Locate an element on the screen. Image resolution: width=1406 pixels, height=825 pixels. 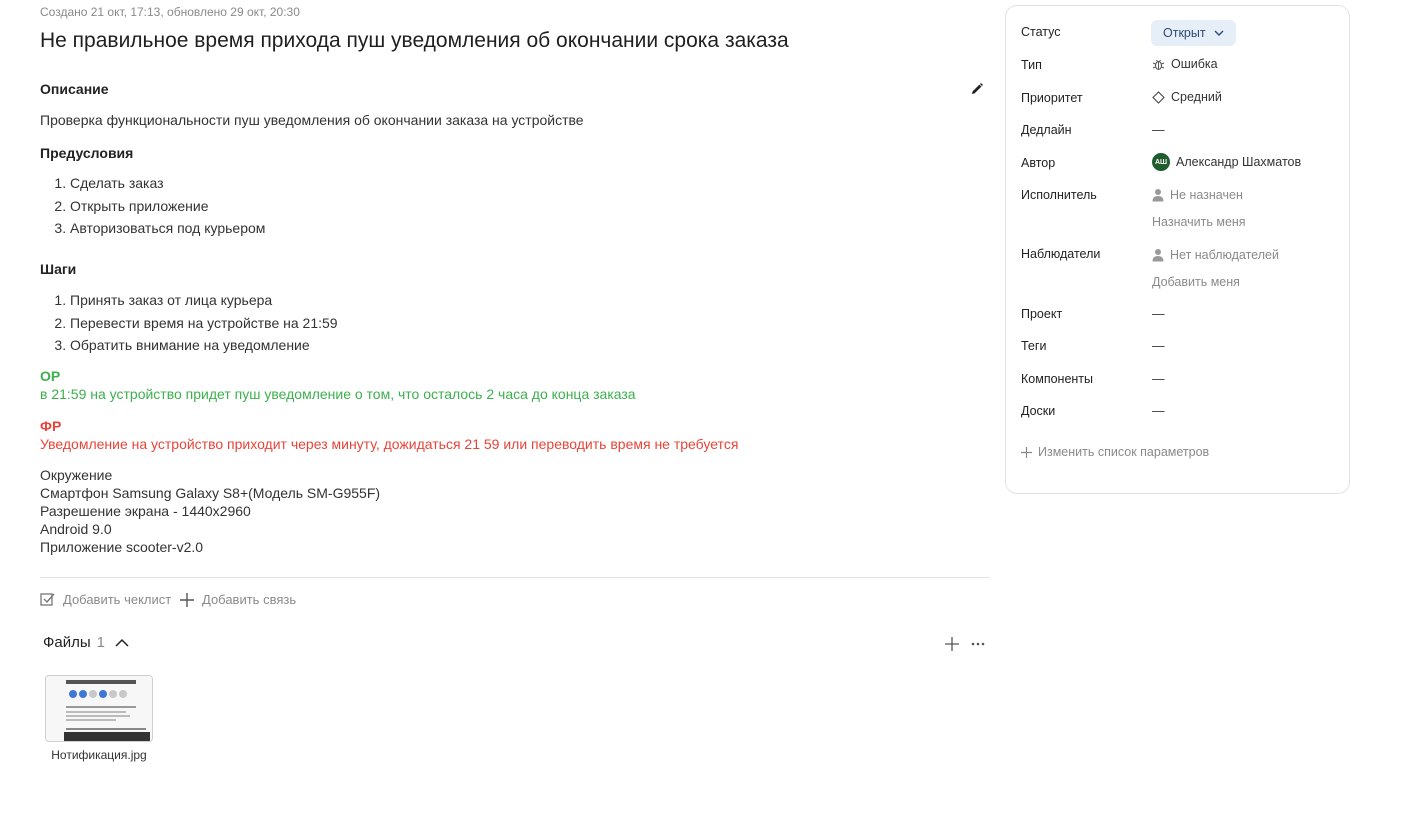
files-count: 1 is located at coordinates (101, 642).